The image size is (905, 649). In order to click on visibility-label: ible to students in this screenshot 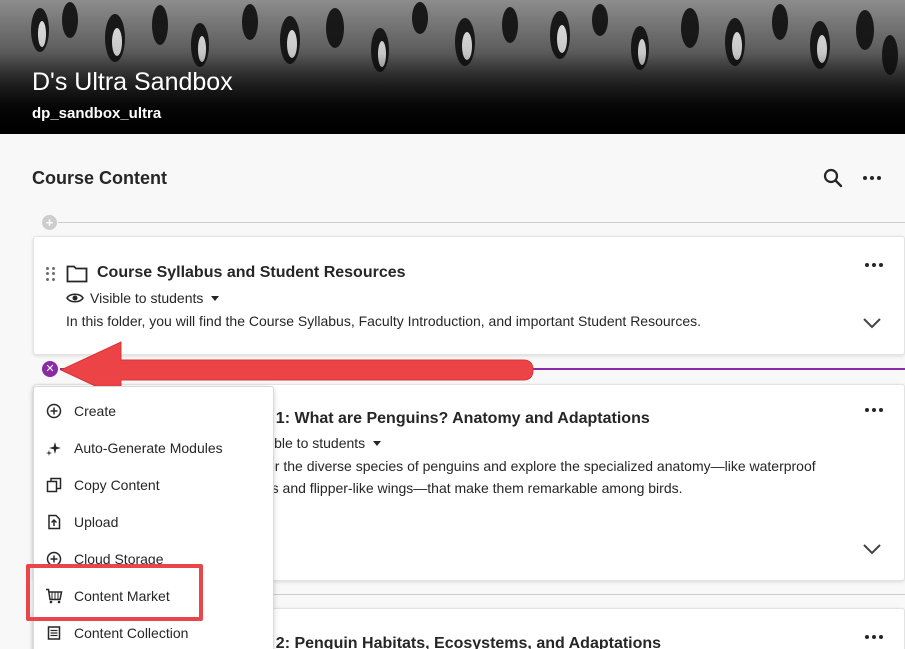, I will do `click(318, 443)`.